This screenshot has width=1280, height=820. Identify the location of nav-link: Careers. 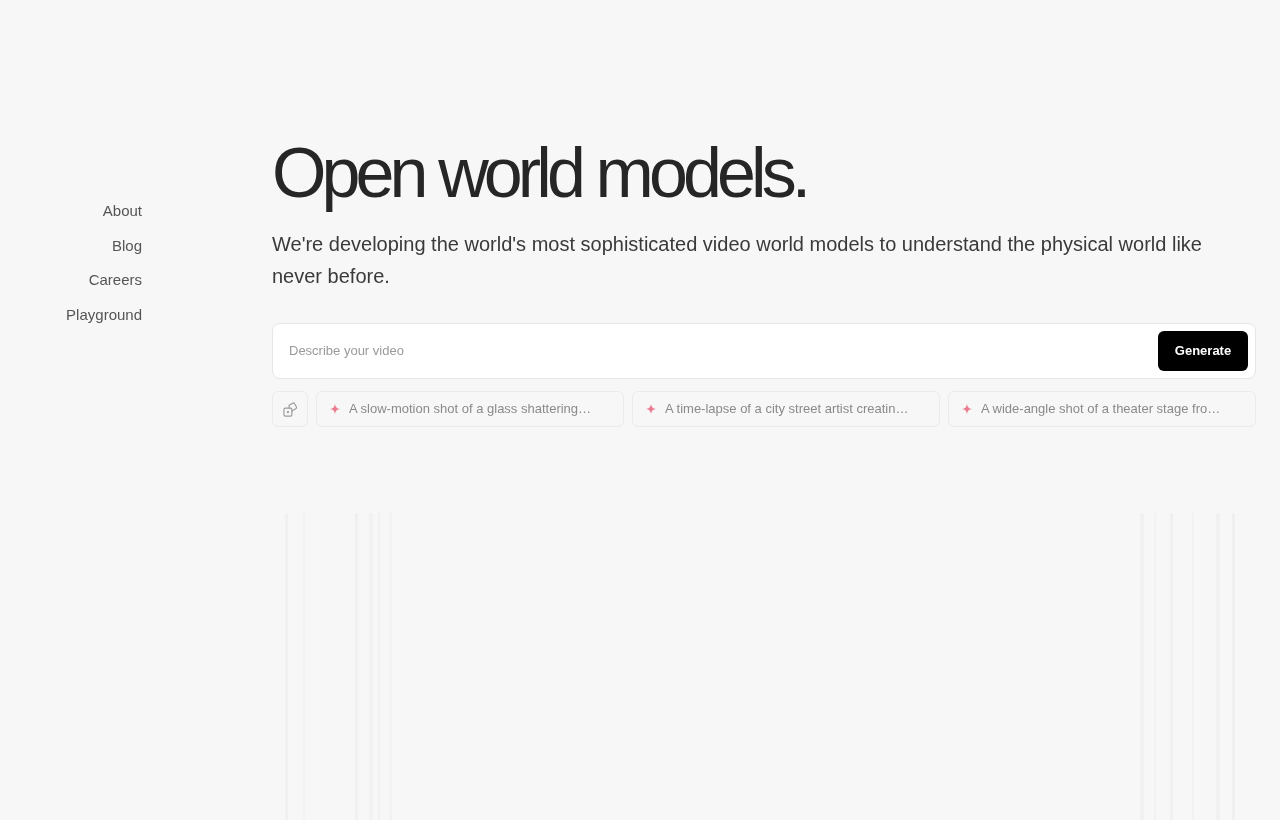
(115, 280).